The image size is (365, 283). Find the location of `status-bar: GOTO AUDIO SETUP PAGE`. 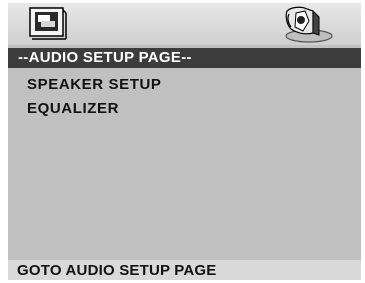

status-bar: GOTO AUDIO SETUP PAGE is located at coordinates (184, 270).